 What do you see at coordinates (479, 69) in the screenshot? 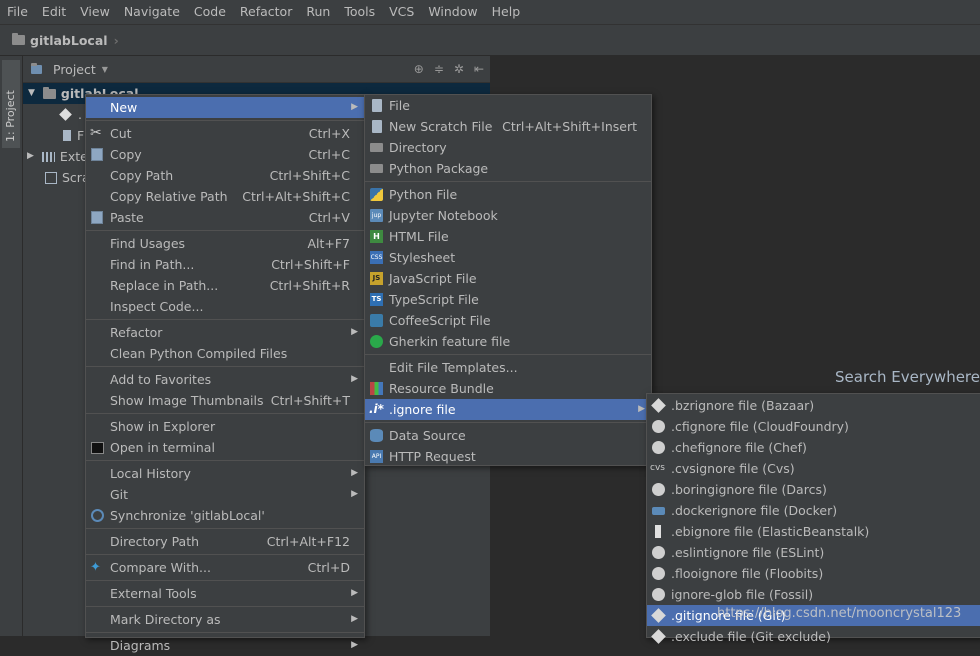
I see `hide-icon: ⇤` at bounding box center [479, 69].